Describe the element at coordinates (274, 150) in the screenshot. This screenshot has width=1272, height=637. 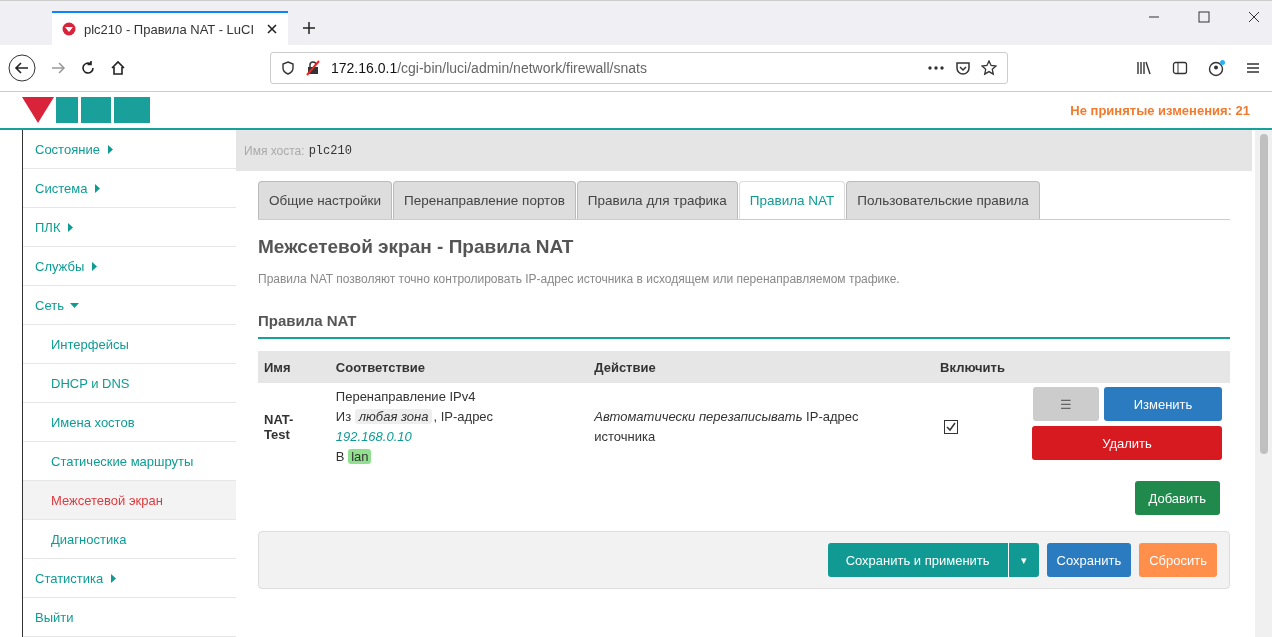
I see `hostname-label: Имя хоста:` at that location.